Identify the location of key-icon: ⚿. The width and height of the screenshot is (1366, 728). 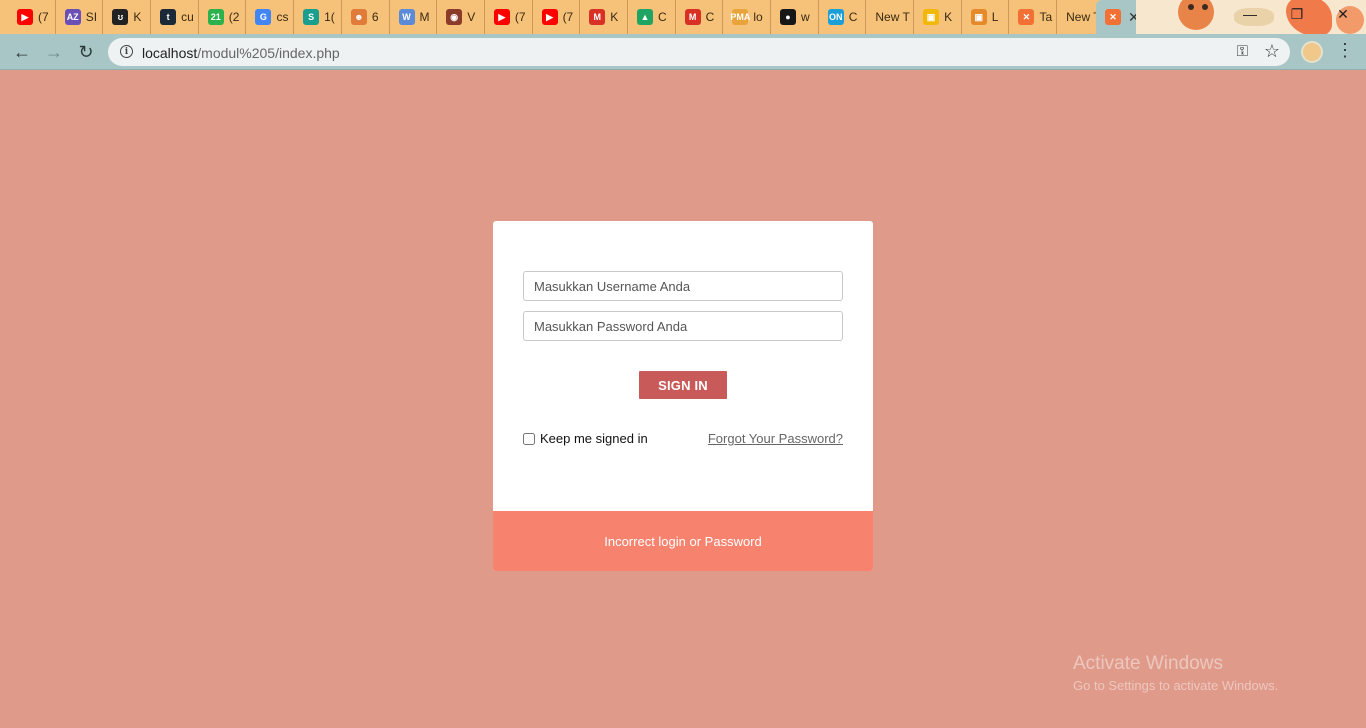
(1242, 51).